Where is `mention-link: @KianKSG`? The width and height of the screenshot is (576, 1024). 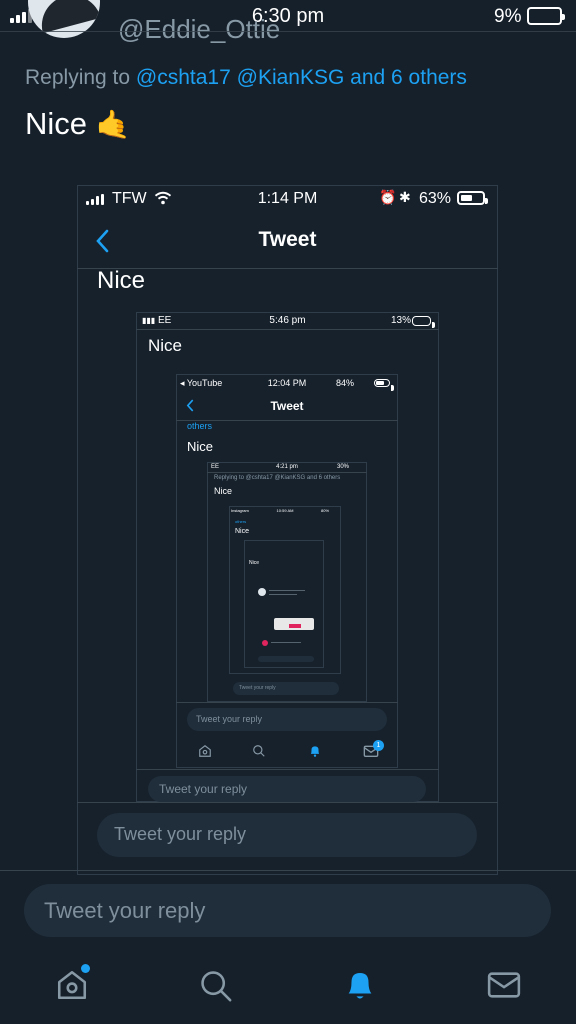 mention-link: @KianKSG is located at coordinates (291, 77).